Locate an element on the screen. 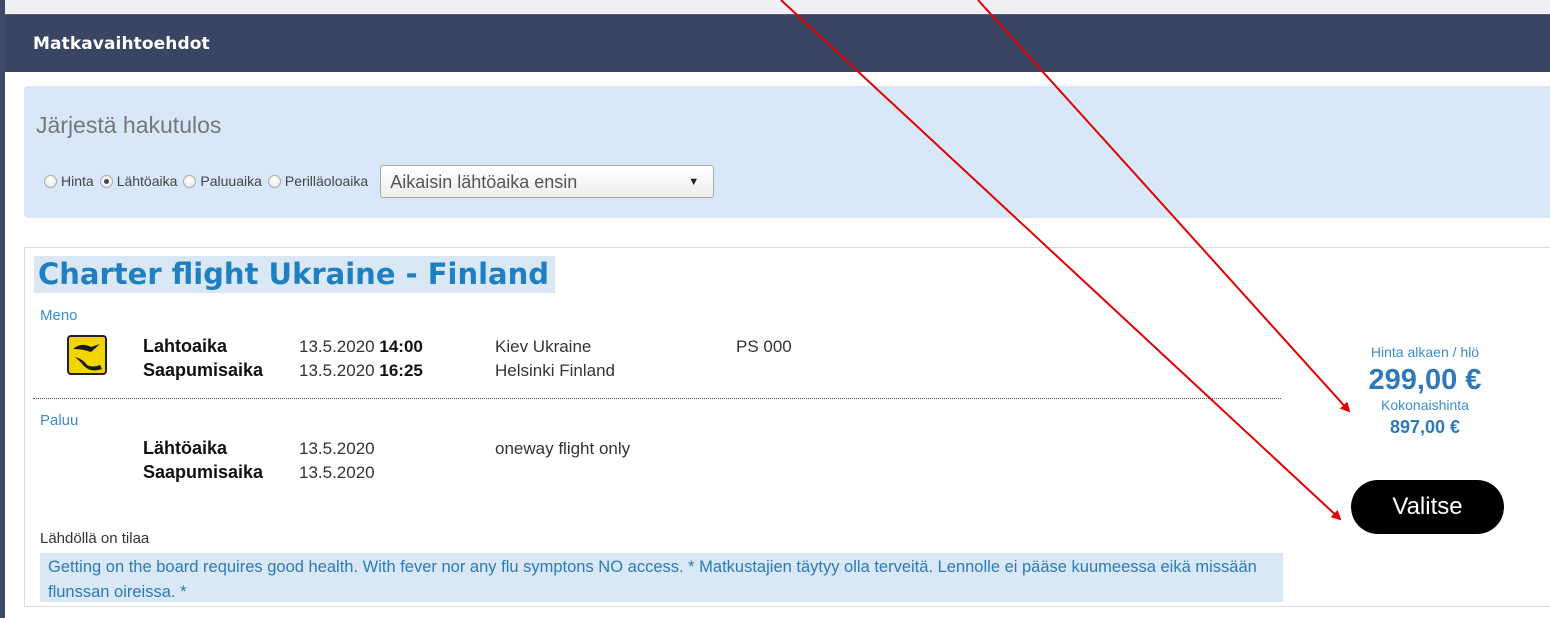 This screenshot has height=618, width=1550. sort-title: Järjestä hakutulos is located at coordinates (129, 125).